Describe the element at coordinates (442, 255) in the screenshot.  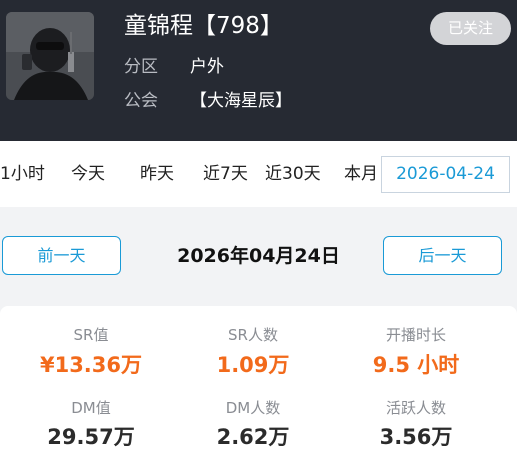
I see `next-day-button: 后一天` at that location.